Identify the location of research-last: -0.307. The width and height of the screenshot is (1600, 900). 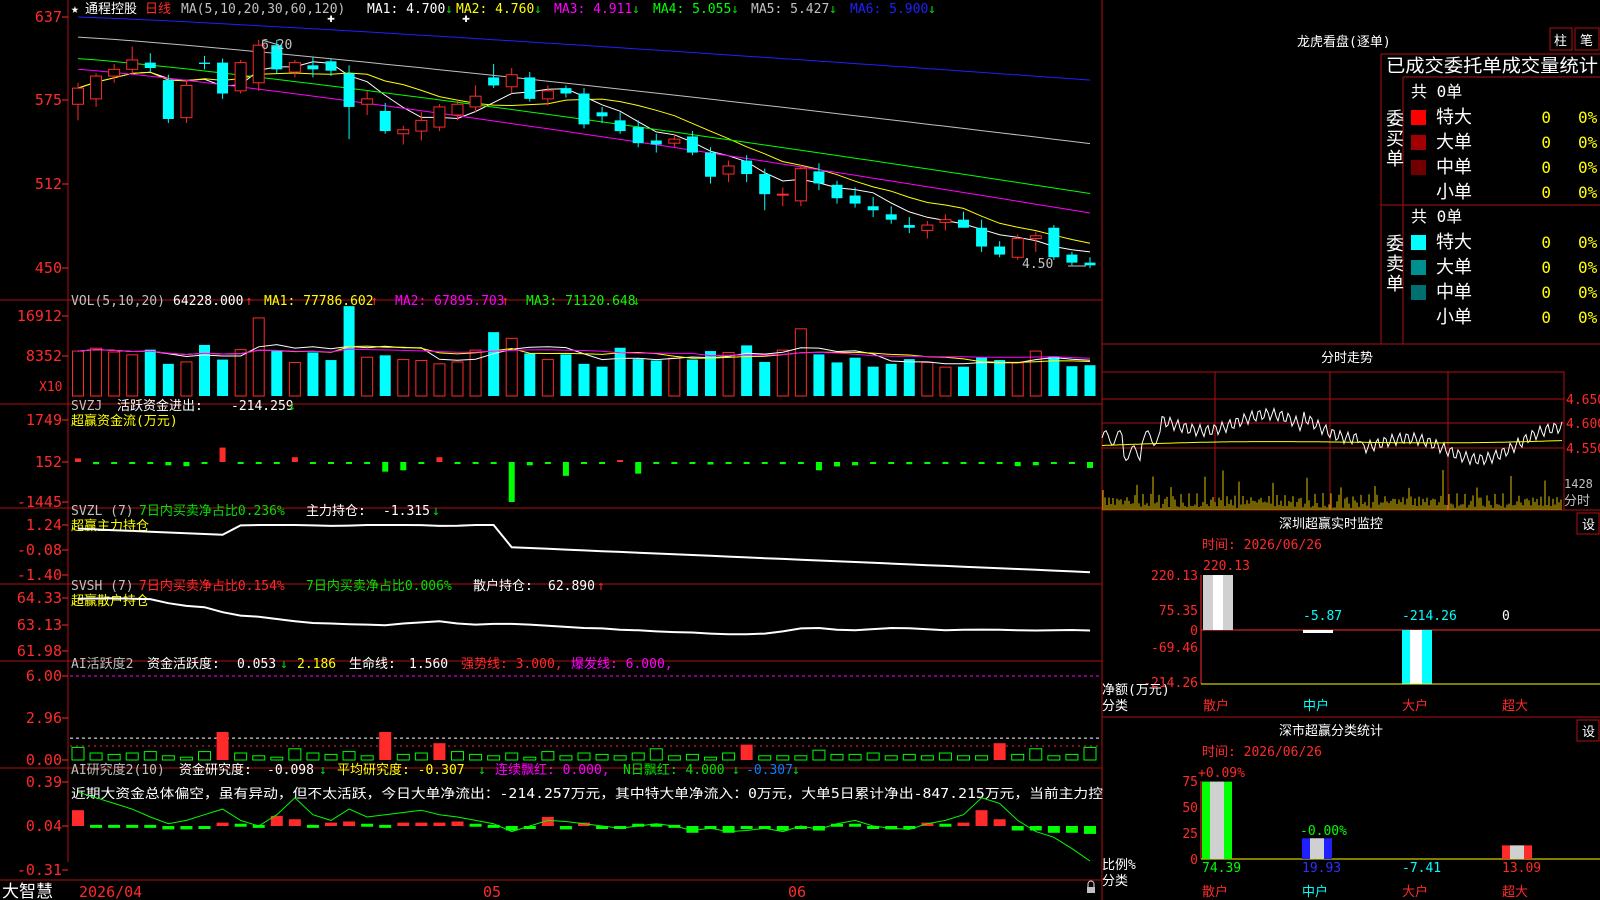
(769, 770).